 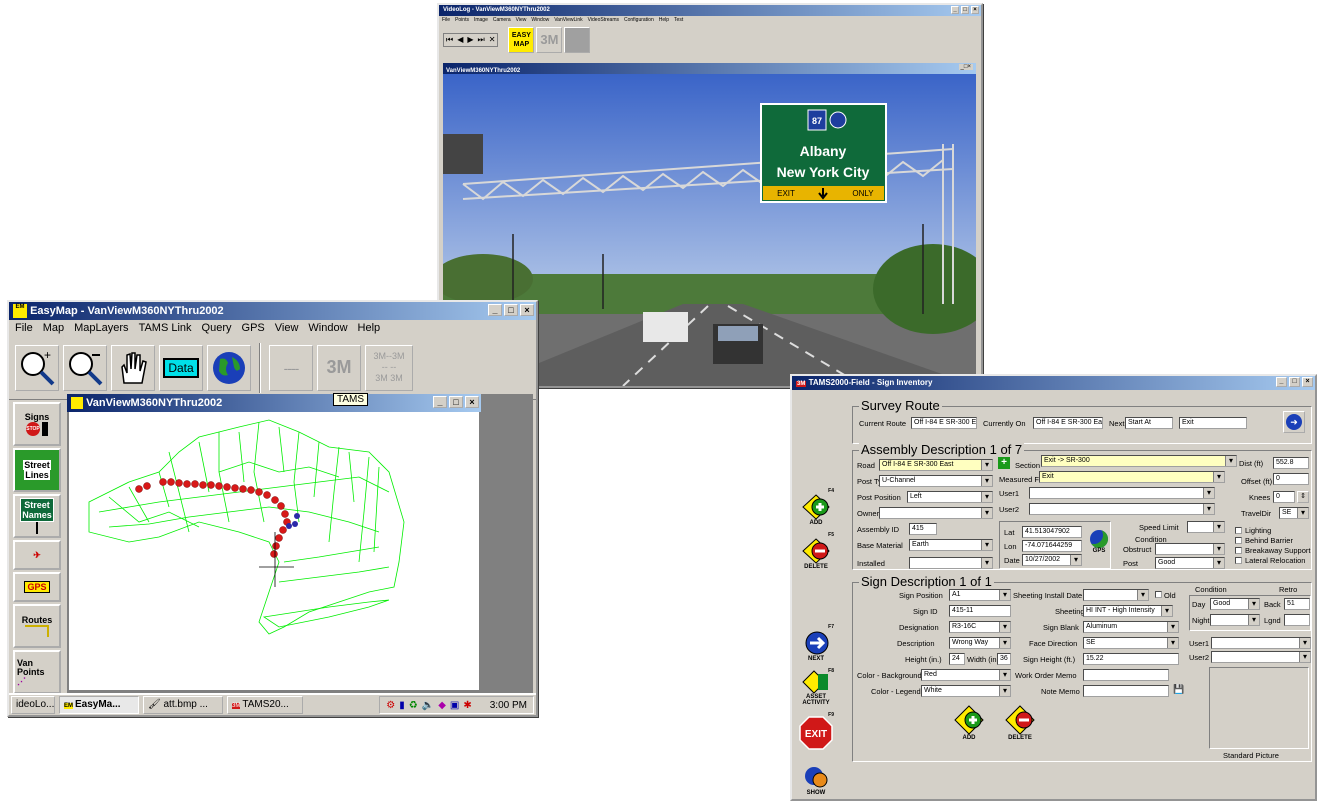 I want to click on sheeting-date-select, so click(x=1116, y=595).